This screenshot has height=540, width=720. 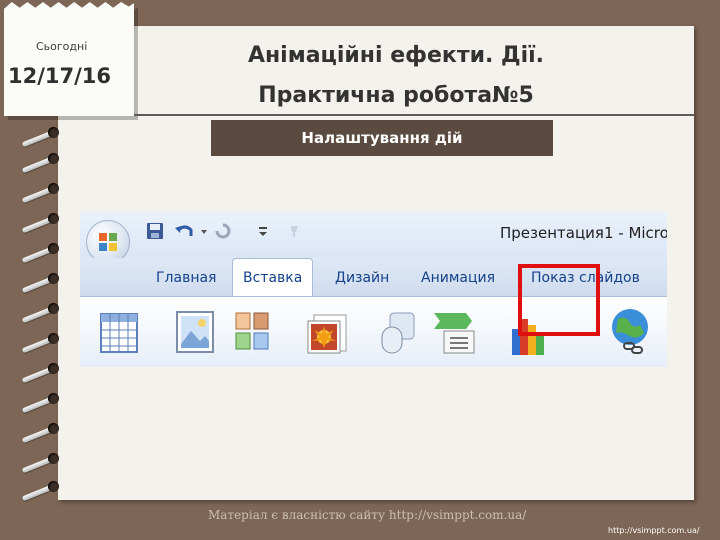 What do you see at coordinates (273, 277) in the screenshot?
I see `tab-insert: Вставка` at bounding box center [273, 277].